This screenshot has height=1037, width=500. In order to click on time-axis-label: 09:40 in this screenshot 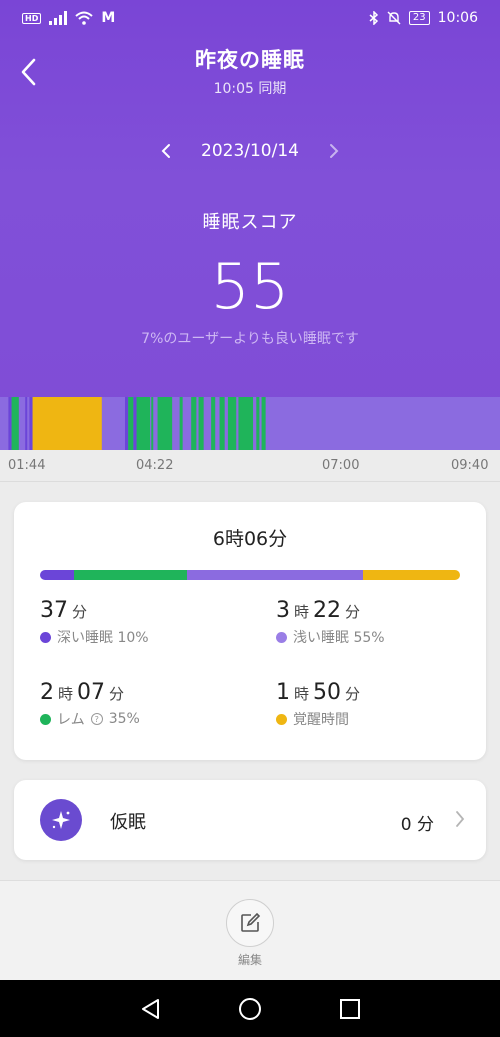, I will do `click(470, 465)`.